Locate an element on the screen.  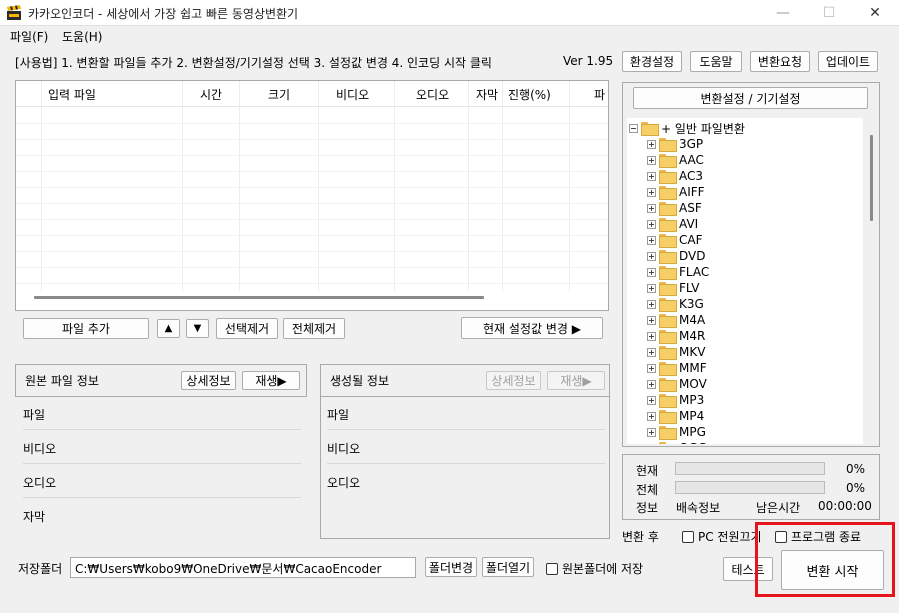
folder-open-icon is located at coordinates (650, 129).